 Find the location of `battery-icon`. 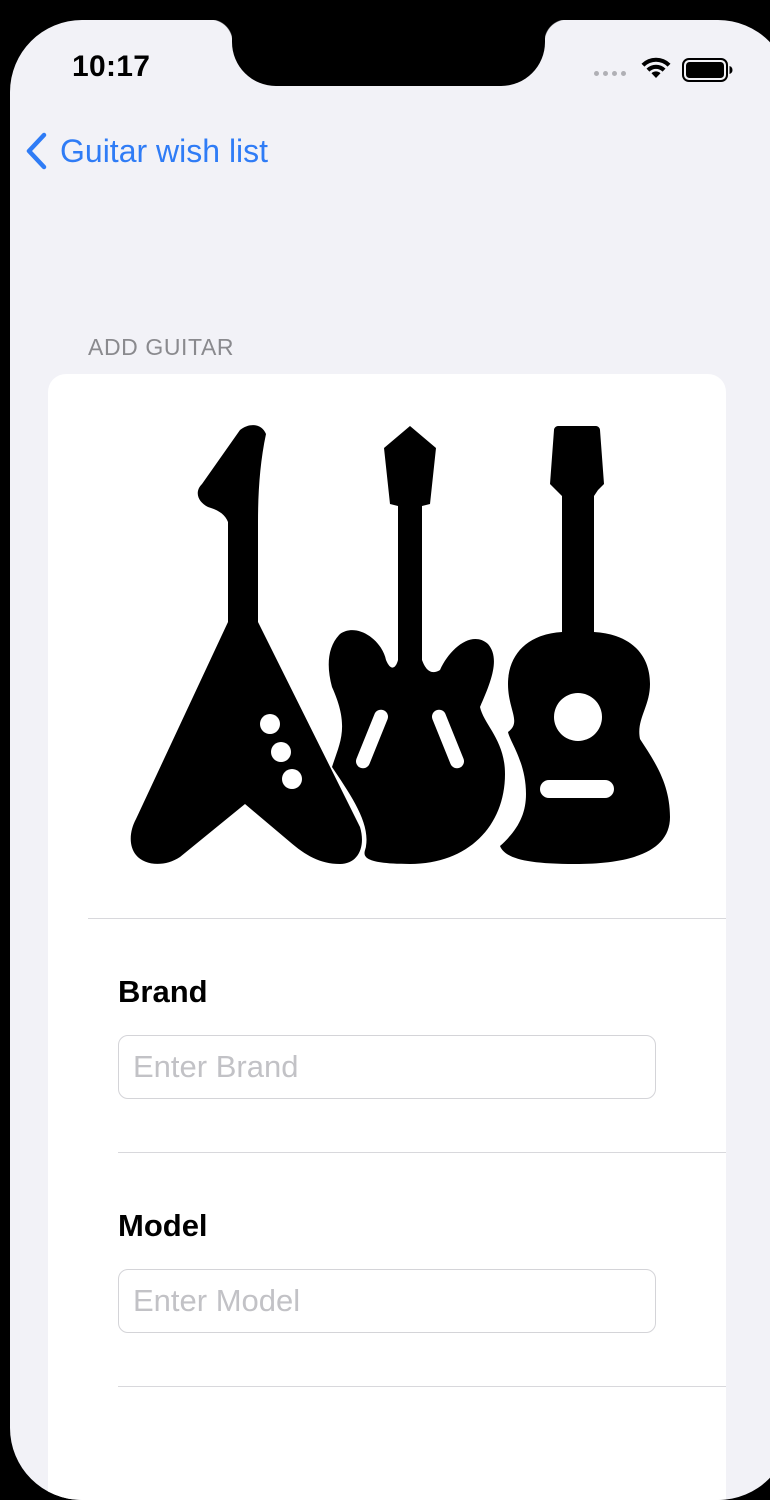

battery-icon is located at coordinates (707, 70).